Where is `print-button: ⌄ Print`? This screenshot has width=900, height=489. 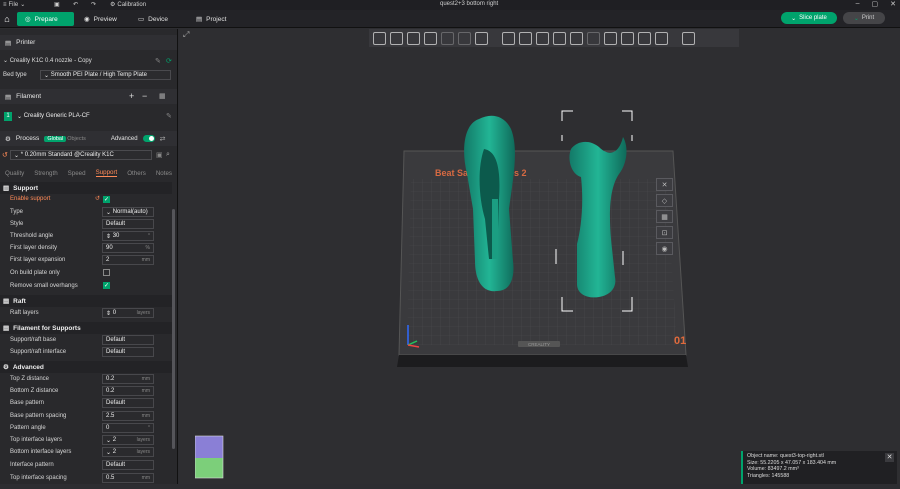 print-button: ⌄ Print is located at coordinates (864, 18).